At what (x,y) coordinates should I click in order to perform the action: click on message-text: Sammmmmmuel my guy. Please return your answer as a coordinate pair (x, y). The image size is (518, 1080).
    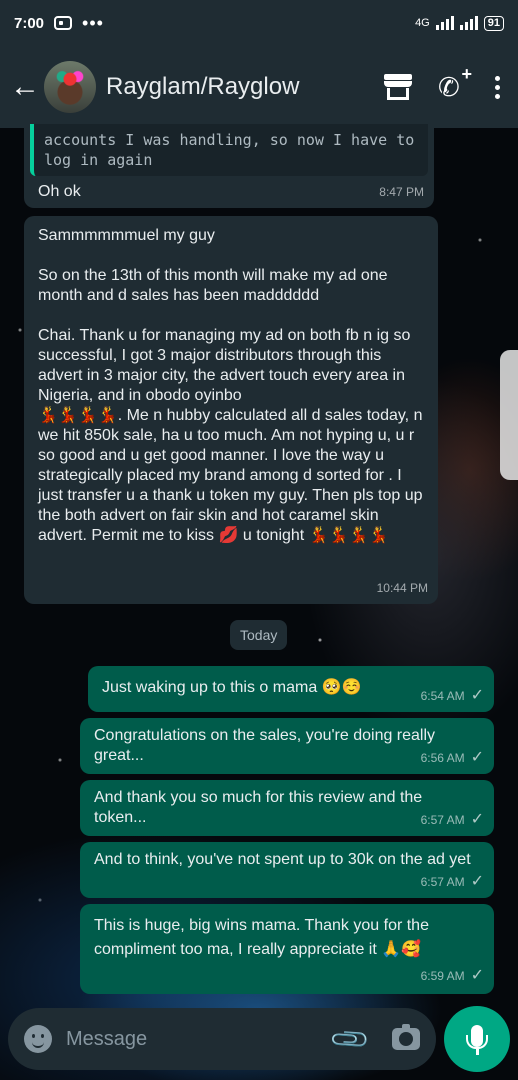
    Looking at the image, I should click on (126, 235).